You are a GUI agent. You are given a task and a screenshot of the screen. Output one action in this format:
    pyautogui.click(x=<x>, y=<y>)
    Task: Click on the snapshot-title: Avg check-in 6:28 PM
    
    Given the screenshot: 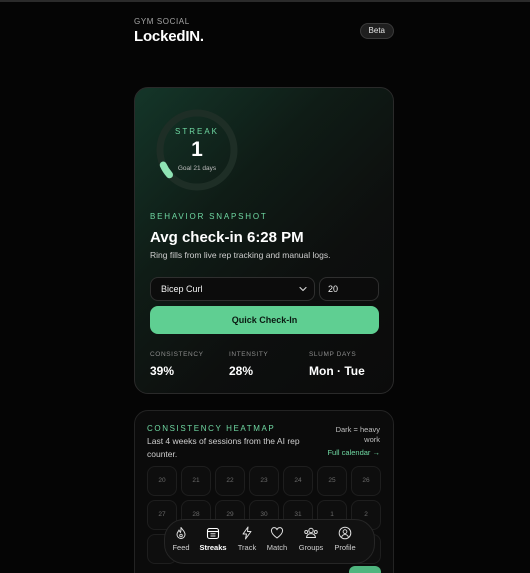 What is the action you would take?
    pyautogui.click(x=227, y=237)
    